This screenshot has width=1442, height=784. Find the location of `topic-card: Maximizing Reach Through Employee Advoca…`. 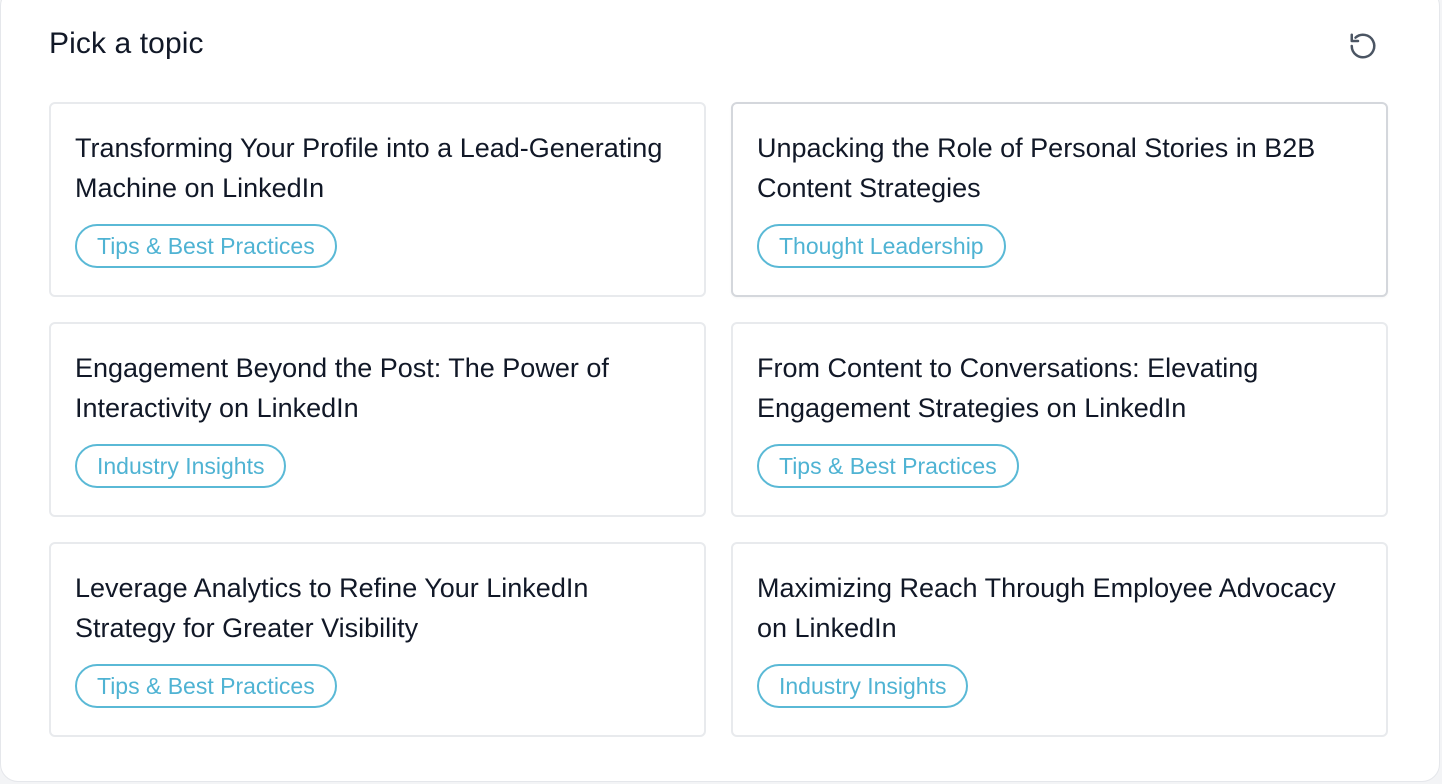

topic-card: Maximizing Reach Through Employee Advoca… is located at coordinates (1059, 639).